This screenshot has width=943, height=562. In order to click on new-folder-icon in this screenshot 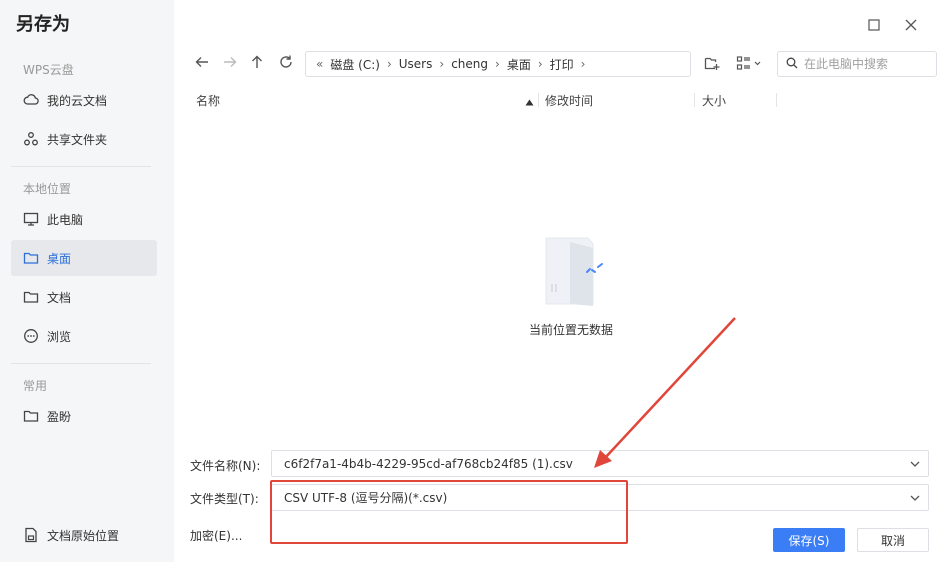, I will do `click(712, 64)`.